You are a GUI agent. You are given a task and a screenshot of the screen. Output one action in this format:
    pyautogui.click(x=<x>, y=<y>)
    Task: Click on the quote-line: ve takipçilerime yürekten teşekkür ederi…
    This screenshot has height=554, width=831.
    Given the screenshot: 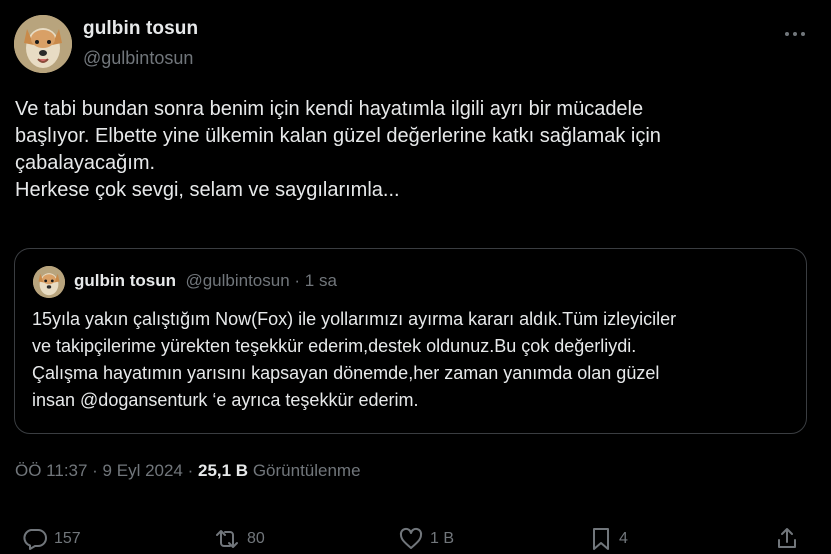 What is the action you would take?
    pyautogui.click(x=334, y=346)
    